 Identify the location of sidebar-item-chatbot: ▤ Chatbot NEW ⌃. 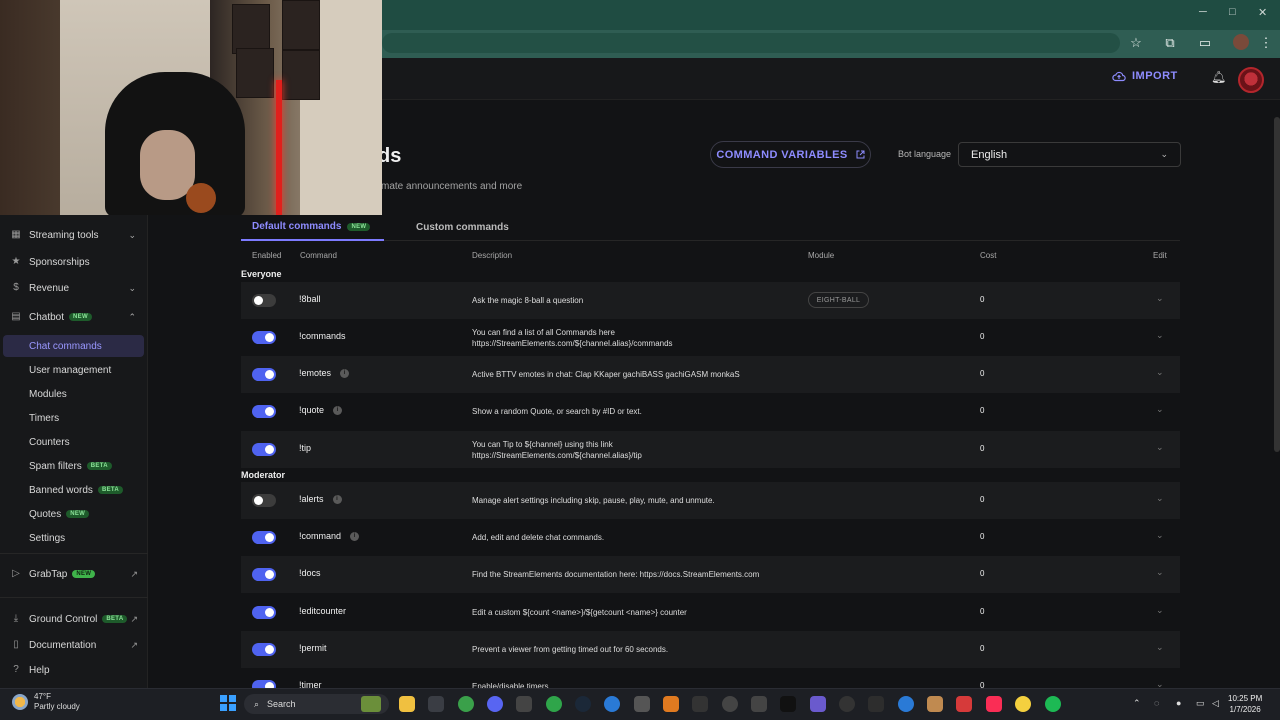
(74, 317).